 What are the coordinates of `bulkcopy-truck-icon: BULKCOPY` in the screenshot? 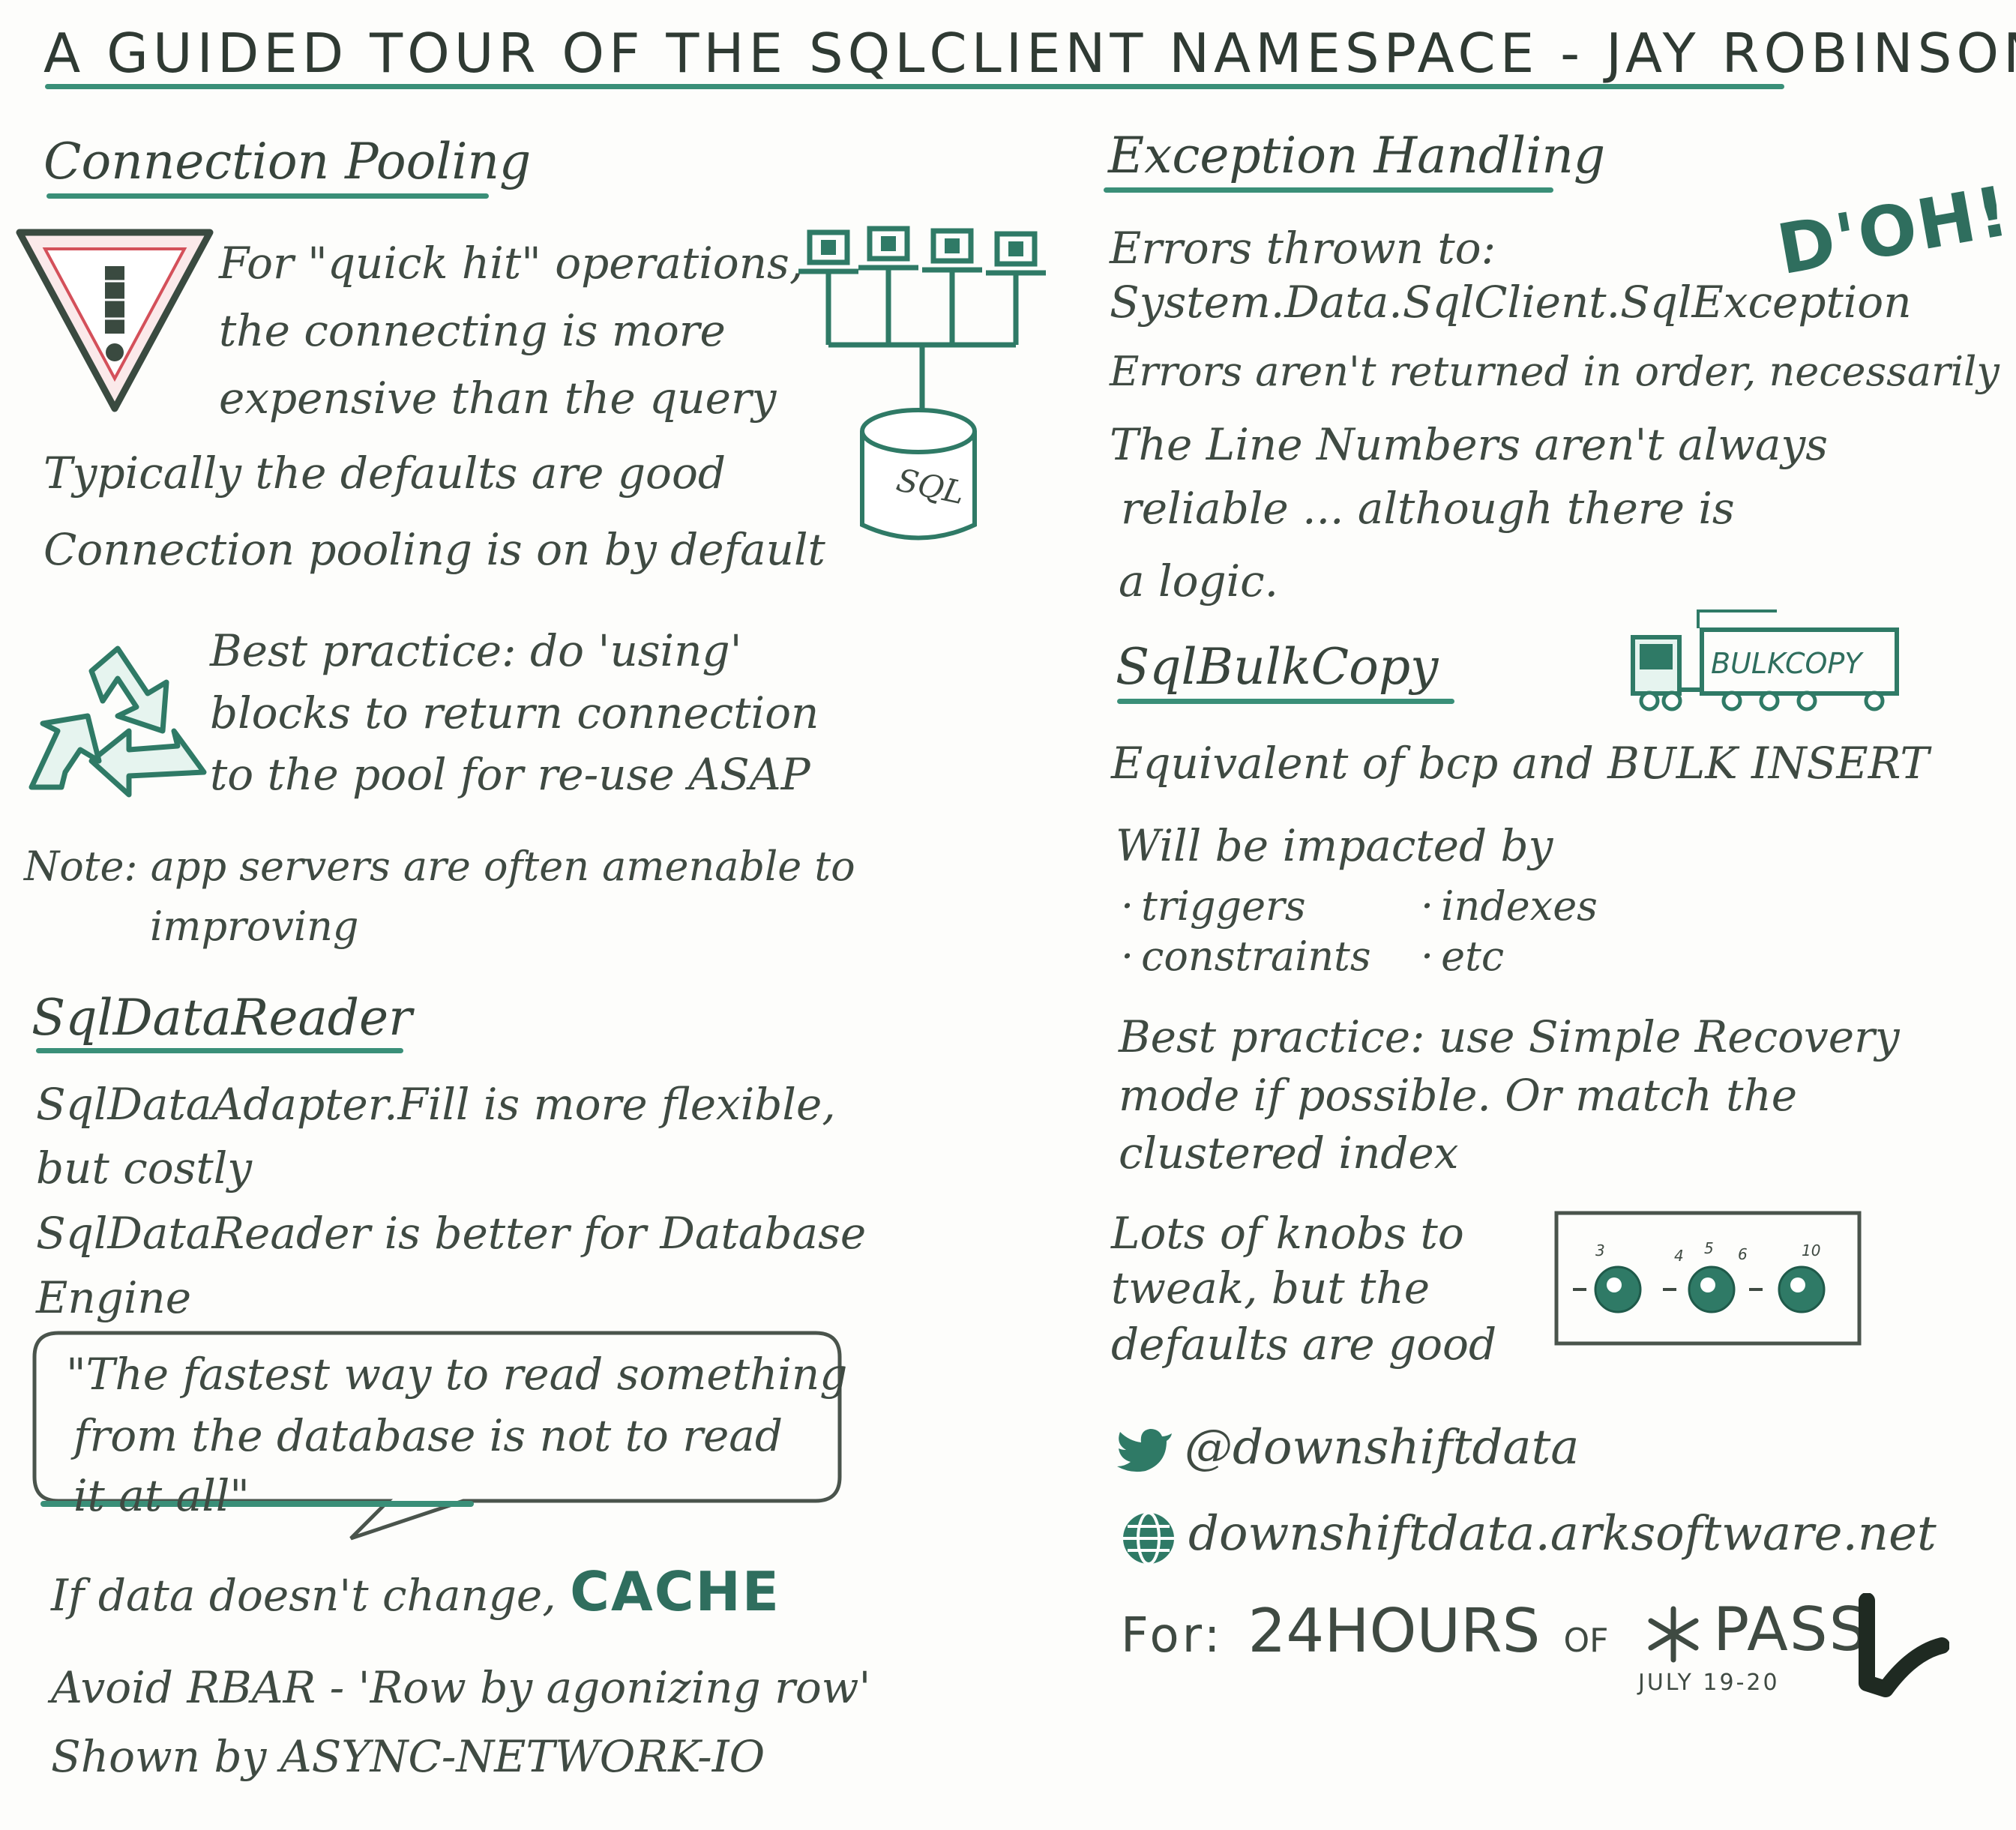 It's located at (1765, 660).